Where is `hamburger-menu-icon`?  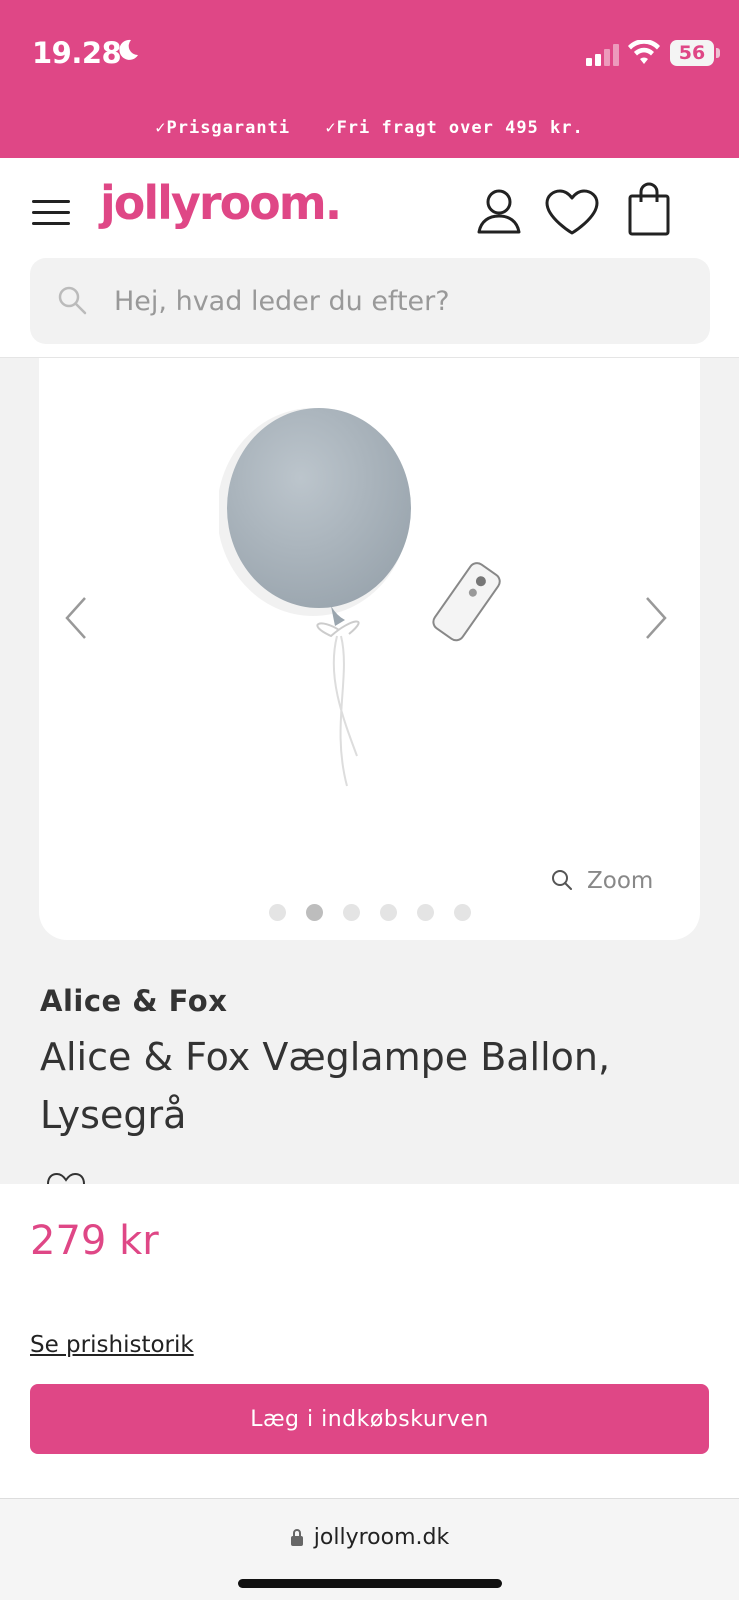
hamburger-menu-icon is located at coordinates (51, 213).